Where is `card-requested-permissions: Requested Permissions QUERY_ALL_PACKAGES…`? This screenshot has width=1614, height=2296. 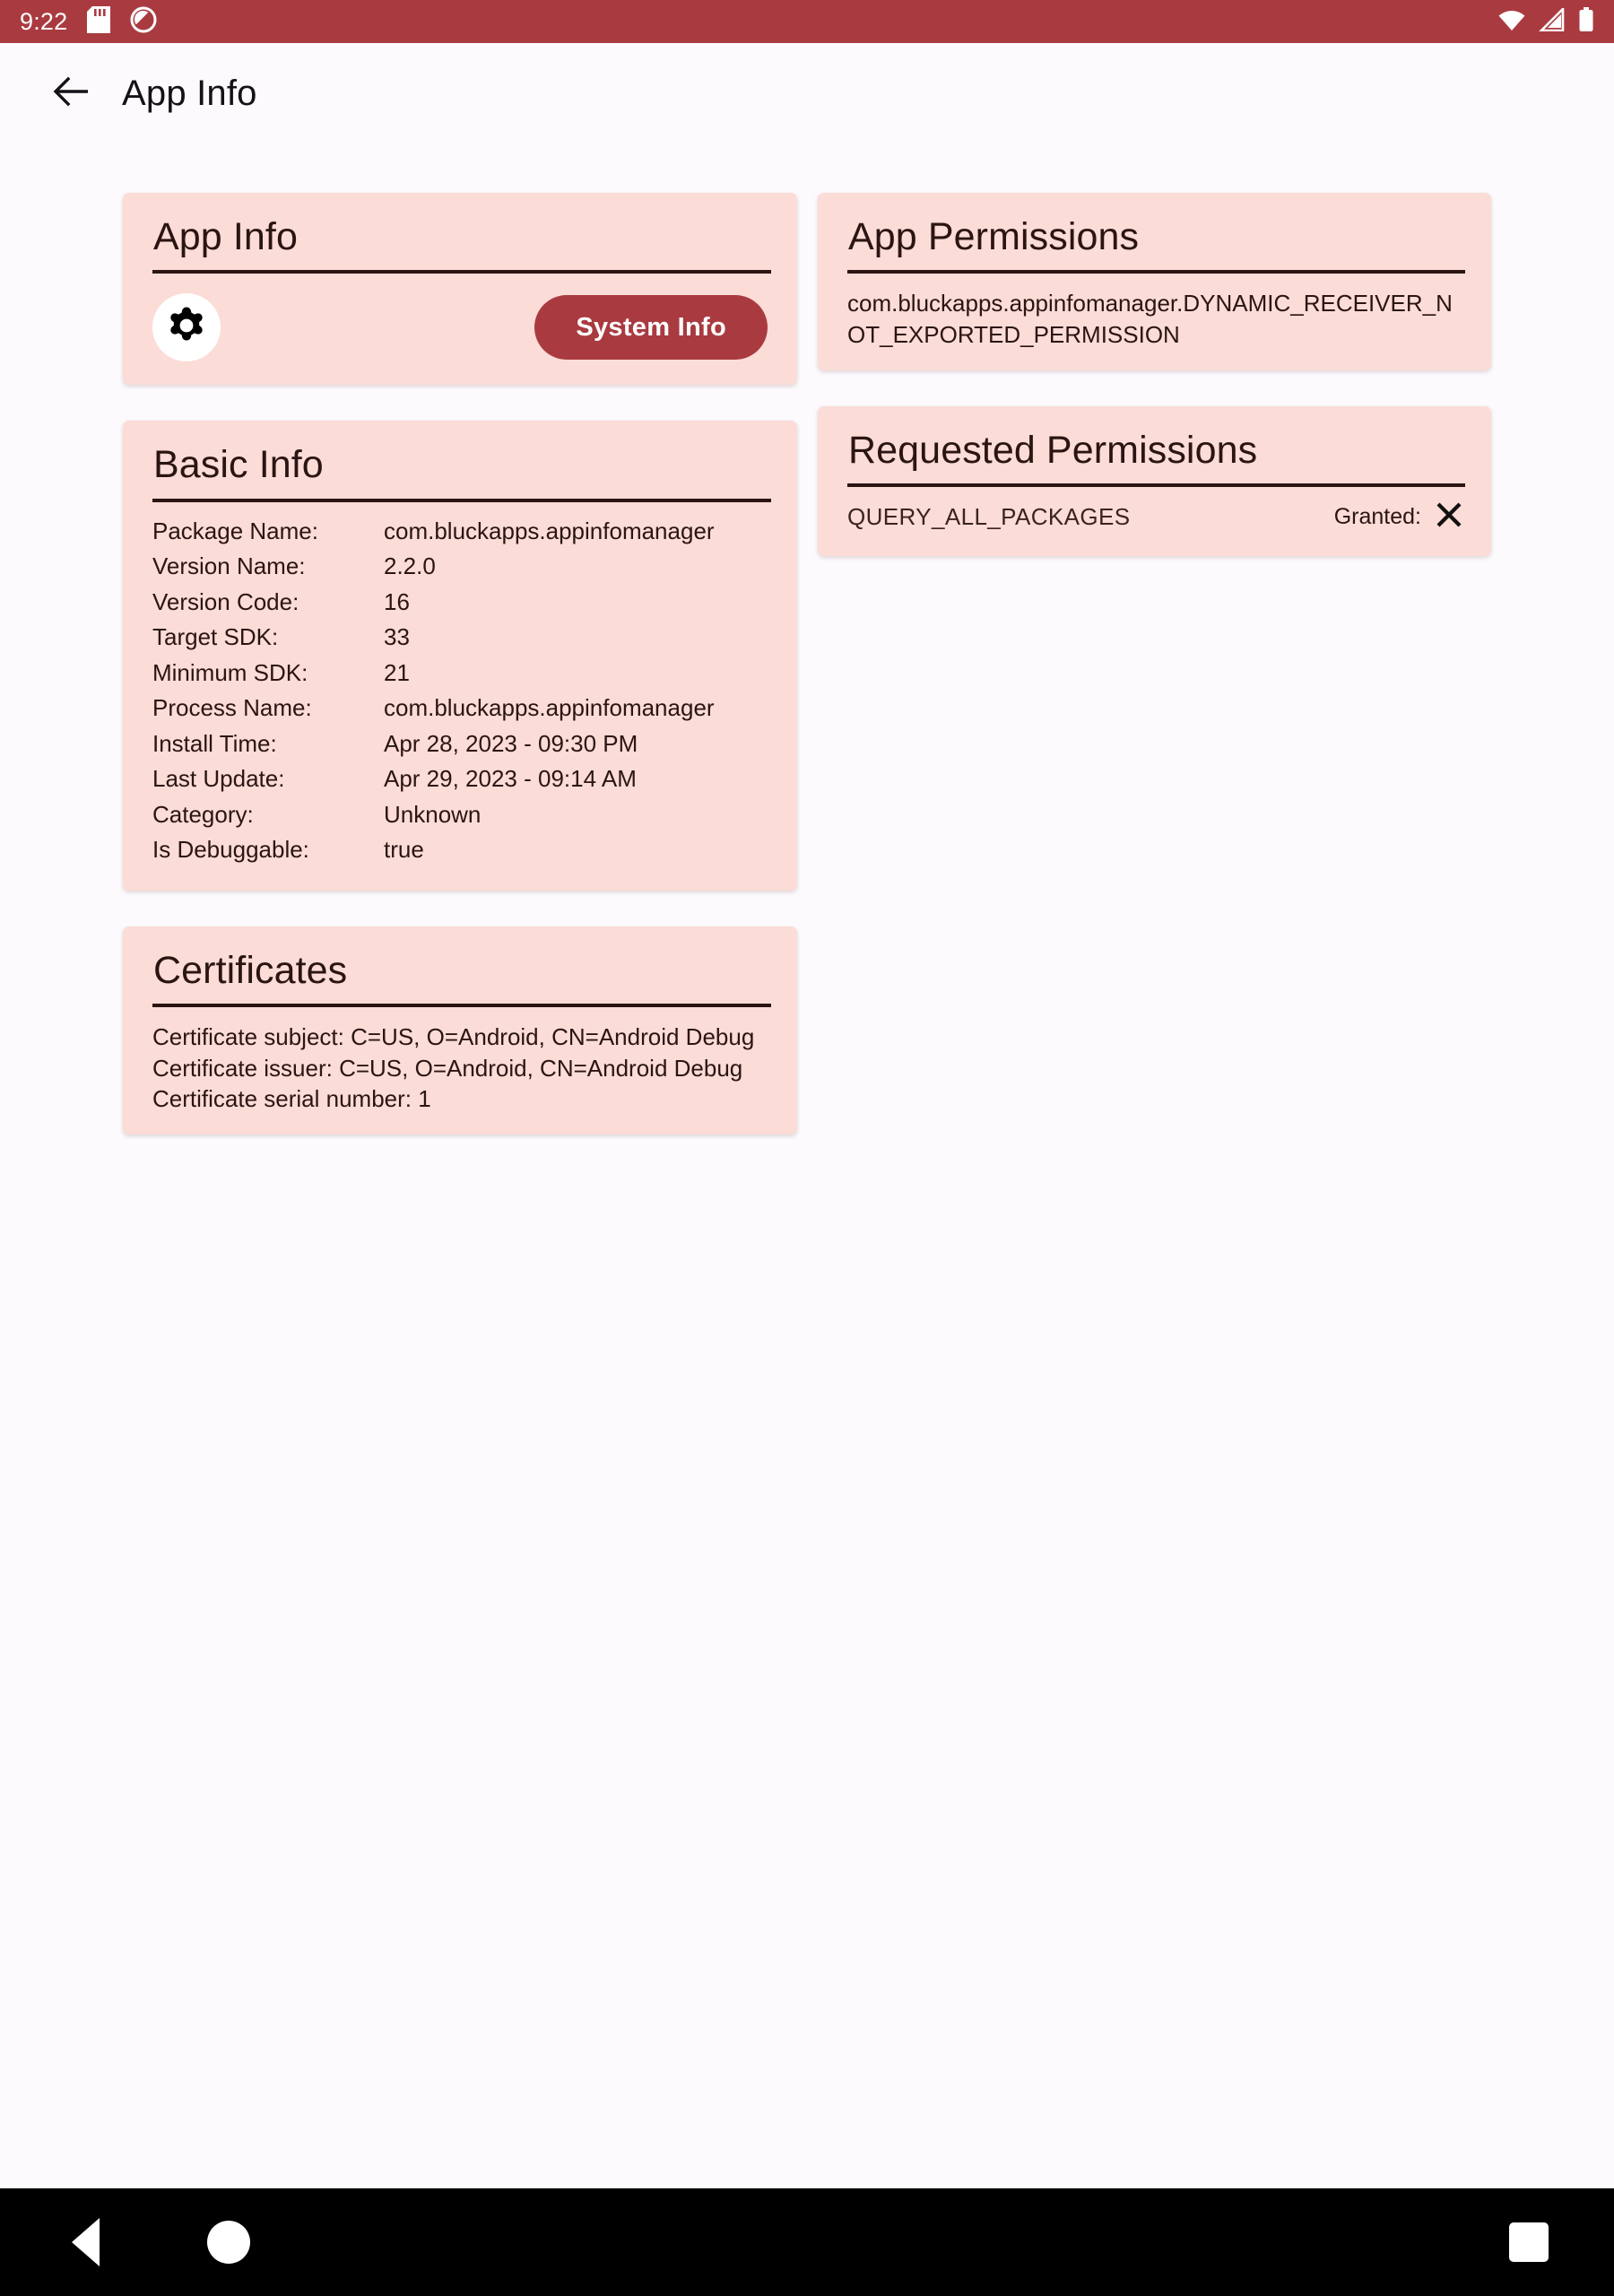
card-requested-permissions: Requested Permissions QUERY_ALL_PACKAGES… is located at coordinates (1154, 481).